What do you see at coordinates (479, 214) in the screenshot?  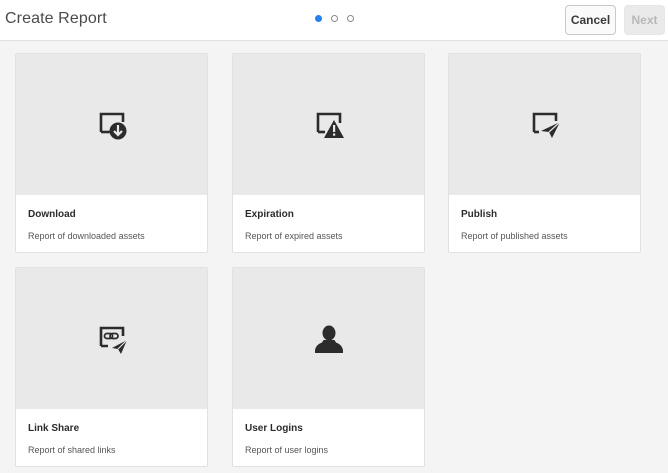 I see `card-title: Publish` at bounding box center [479, 214].